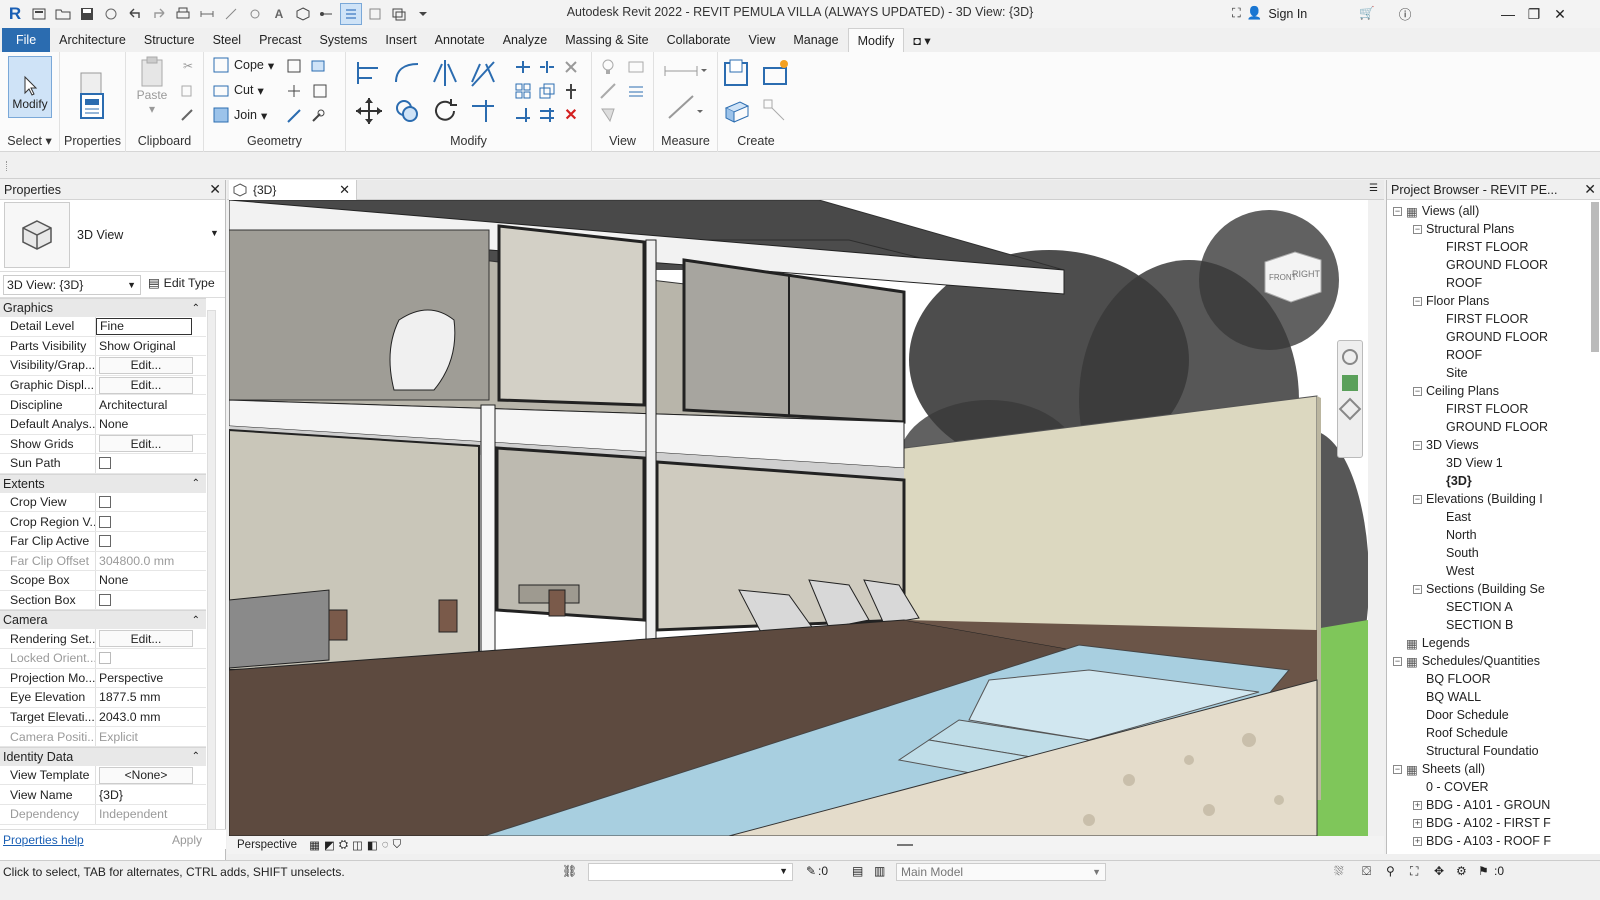  What do you see at coordinates (737, 73) in the screenshot?
I see `create-assembly-icon` at bounding box center [737, 73].